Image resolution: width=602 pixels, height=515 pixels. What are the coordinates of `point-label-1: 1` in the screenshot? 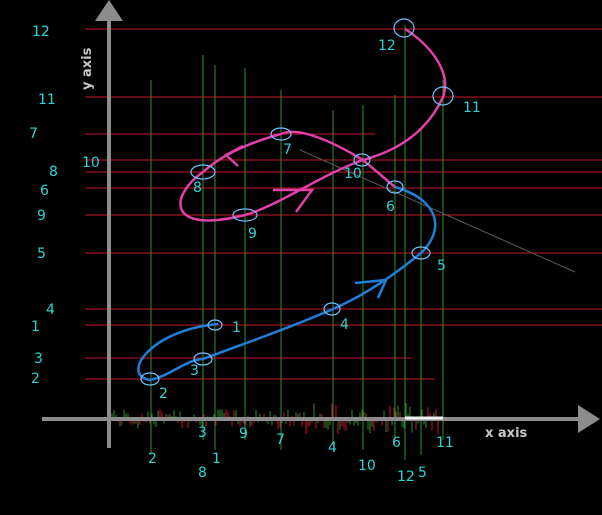 It's located at (236, 328).